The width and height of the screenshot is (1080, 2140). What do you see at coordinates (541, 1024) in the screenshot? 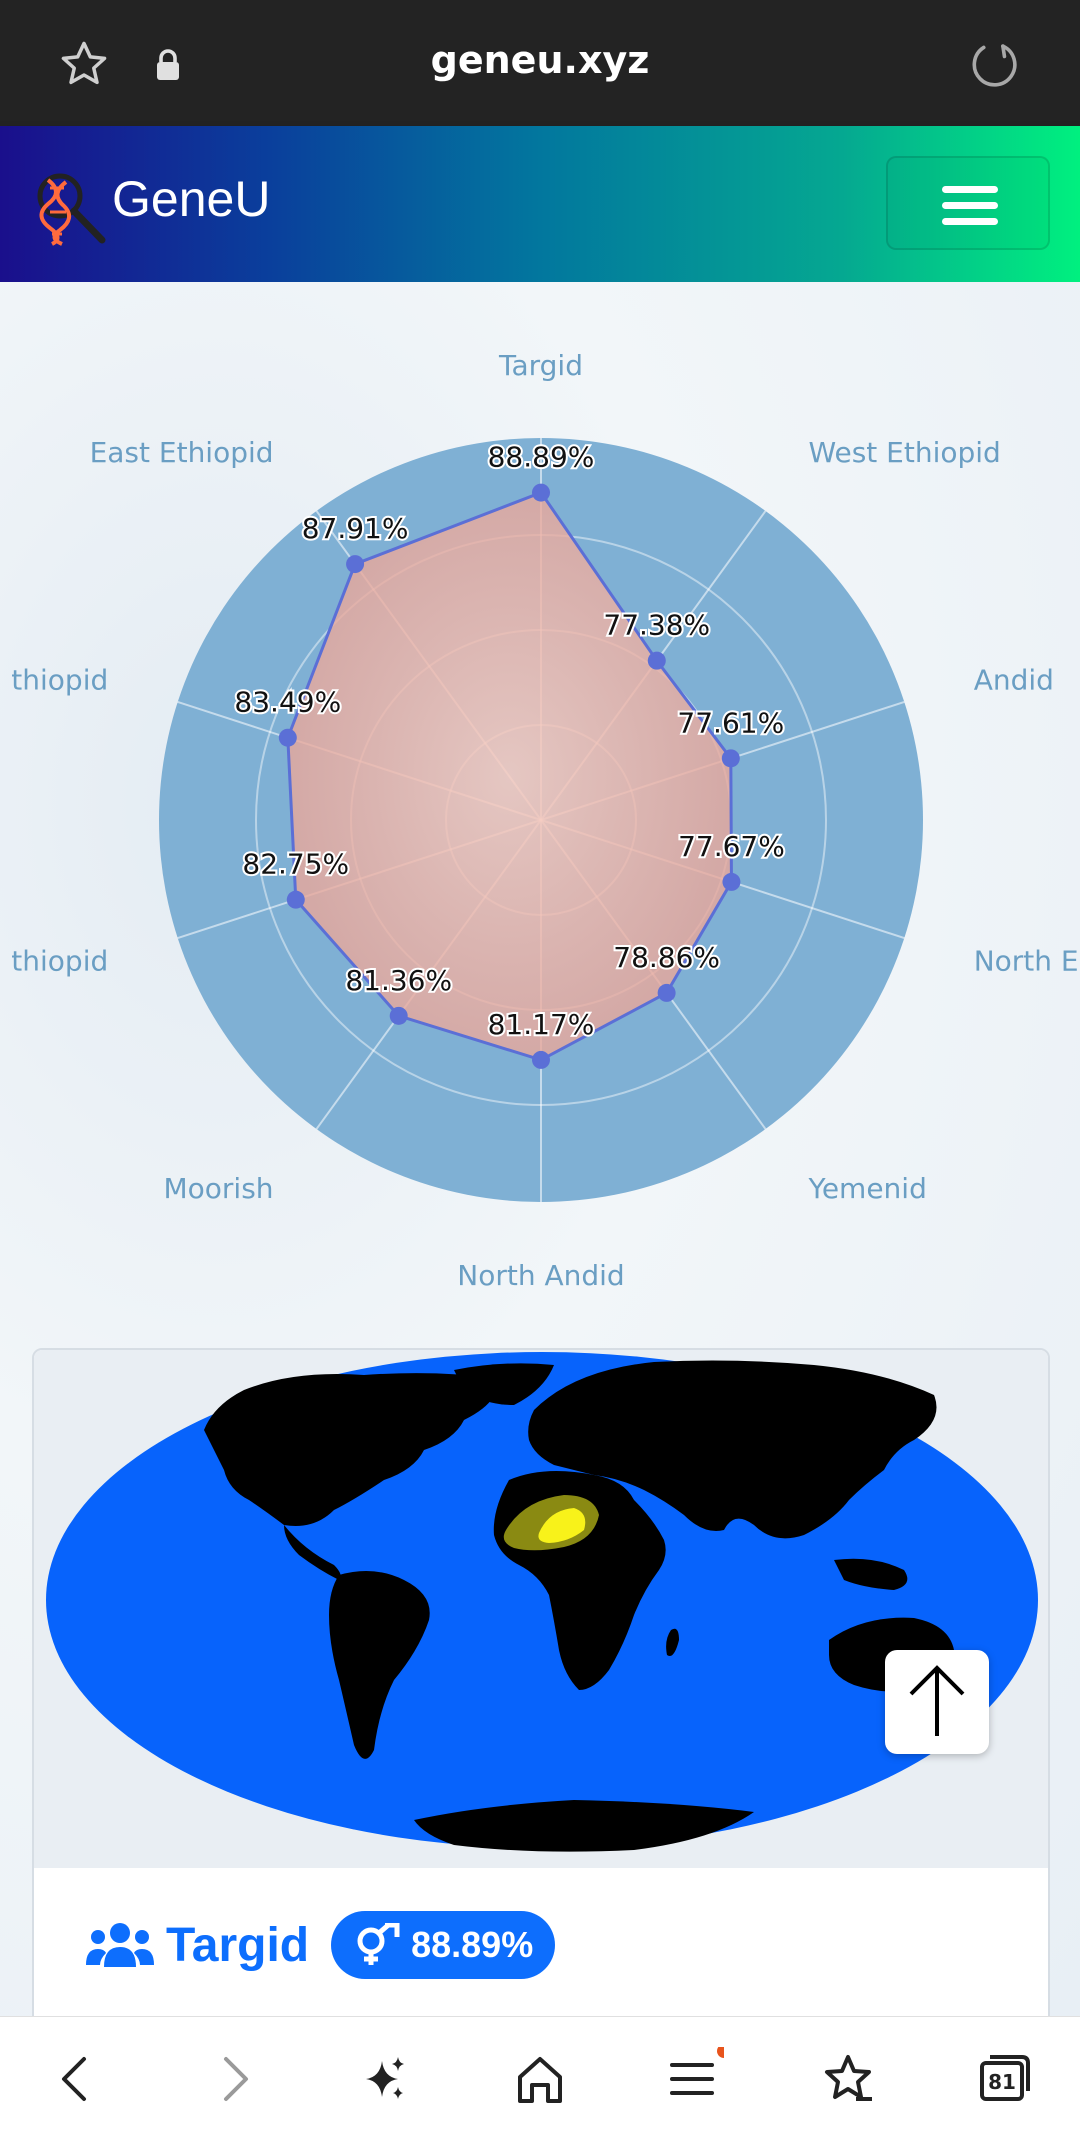
I see `radar-value-label: 81.17%` at bounding box center [541, 1024].